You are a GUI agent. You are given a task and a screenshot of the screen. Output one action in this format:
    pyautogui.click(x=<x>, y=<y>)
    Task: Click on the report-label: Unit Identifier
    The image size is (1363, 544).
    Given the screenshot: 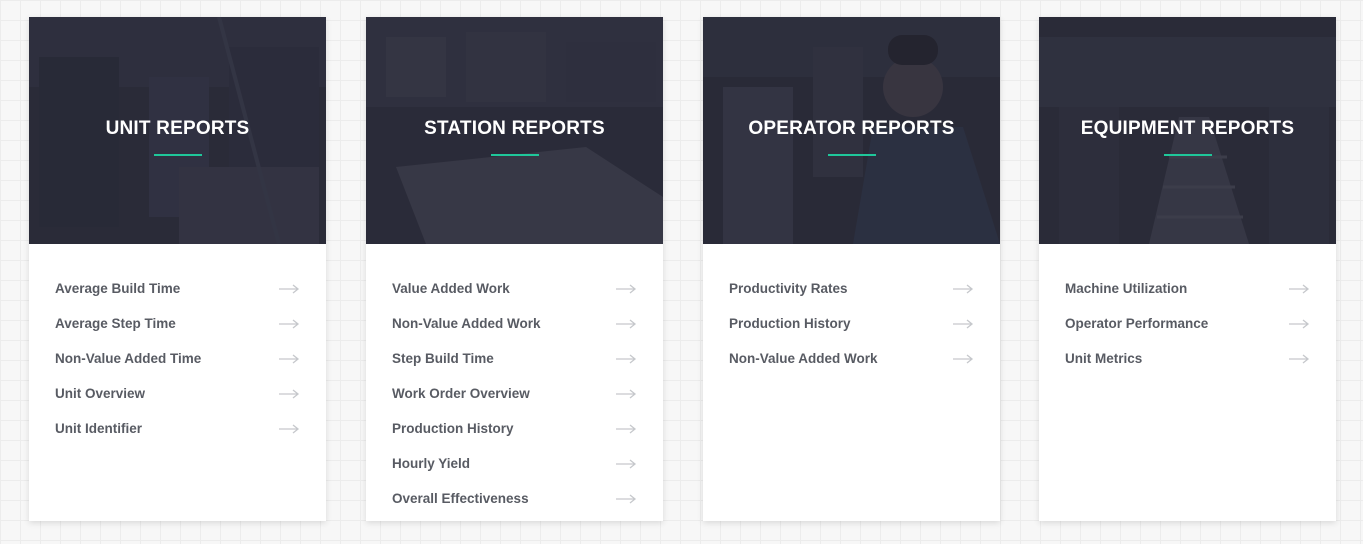 What is the action you would take?
    pyautogui.click(x=98, y=428)
    